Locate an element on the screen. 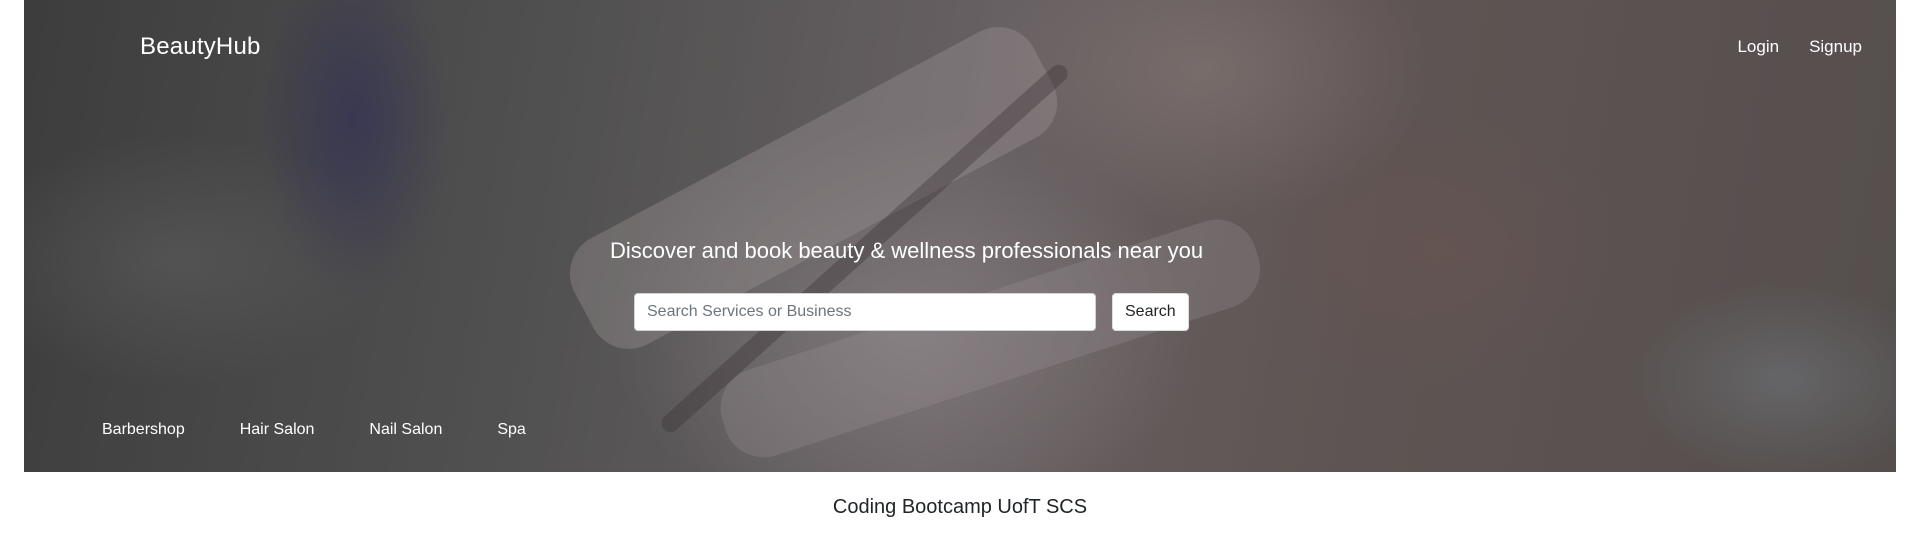  brand-logo: BeautyHub is located at coordinates (200, 47).